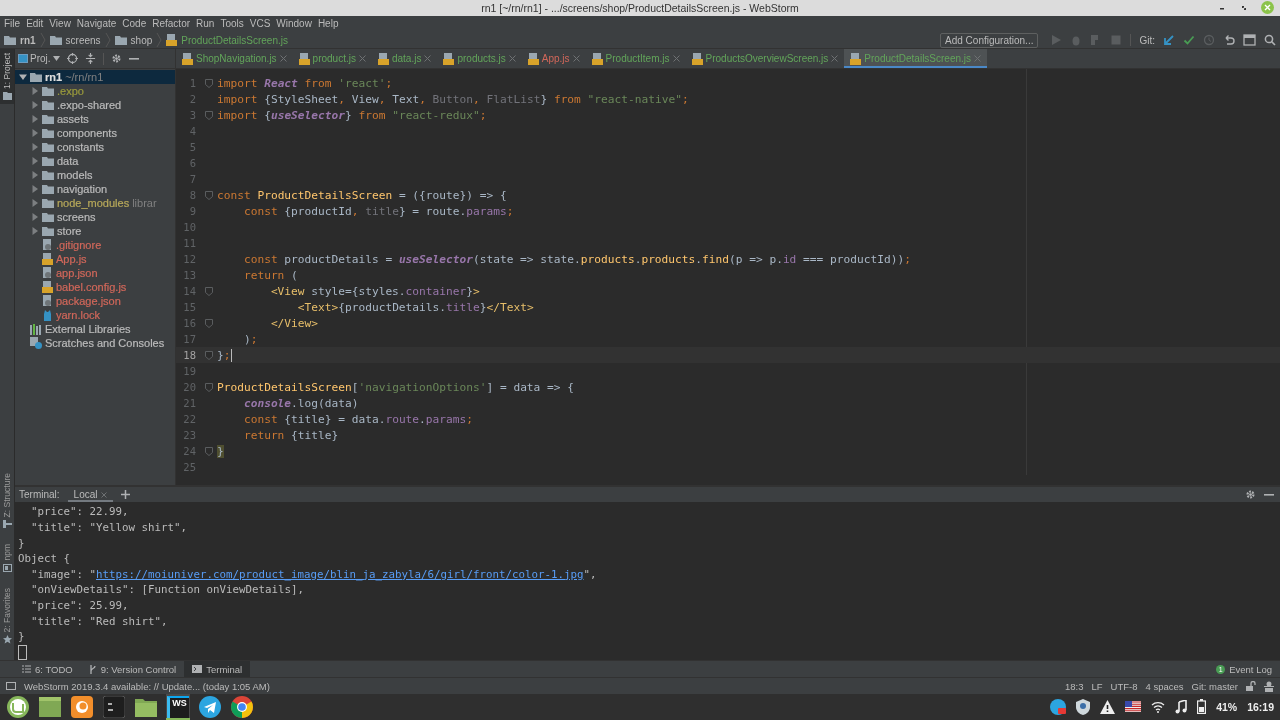 This screenshot has height=720, width=1280. Describe the element at coordinates (95, 105) in the screenshot. I see `tree-item: .expo-shared` at that location.